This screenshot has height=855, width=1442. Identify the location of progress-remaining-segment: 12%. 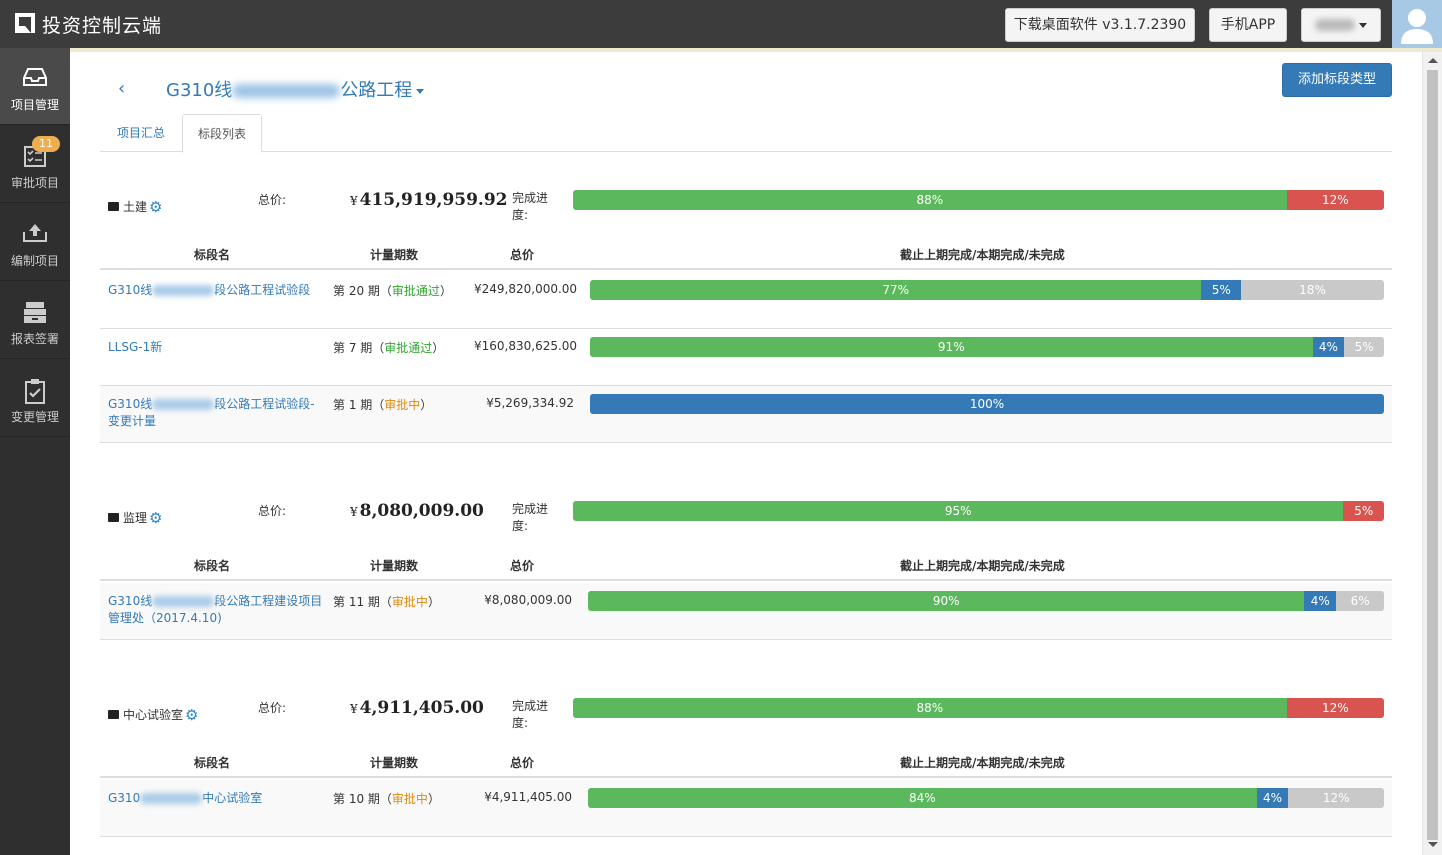
(1336, 798).